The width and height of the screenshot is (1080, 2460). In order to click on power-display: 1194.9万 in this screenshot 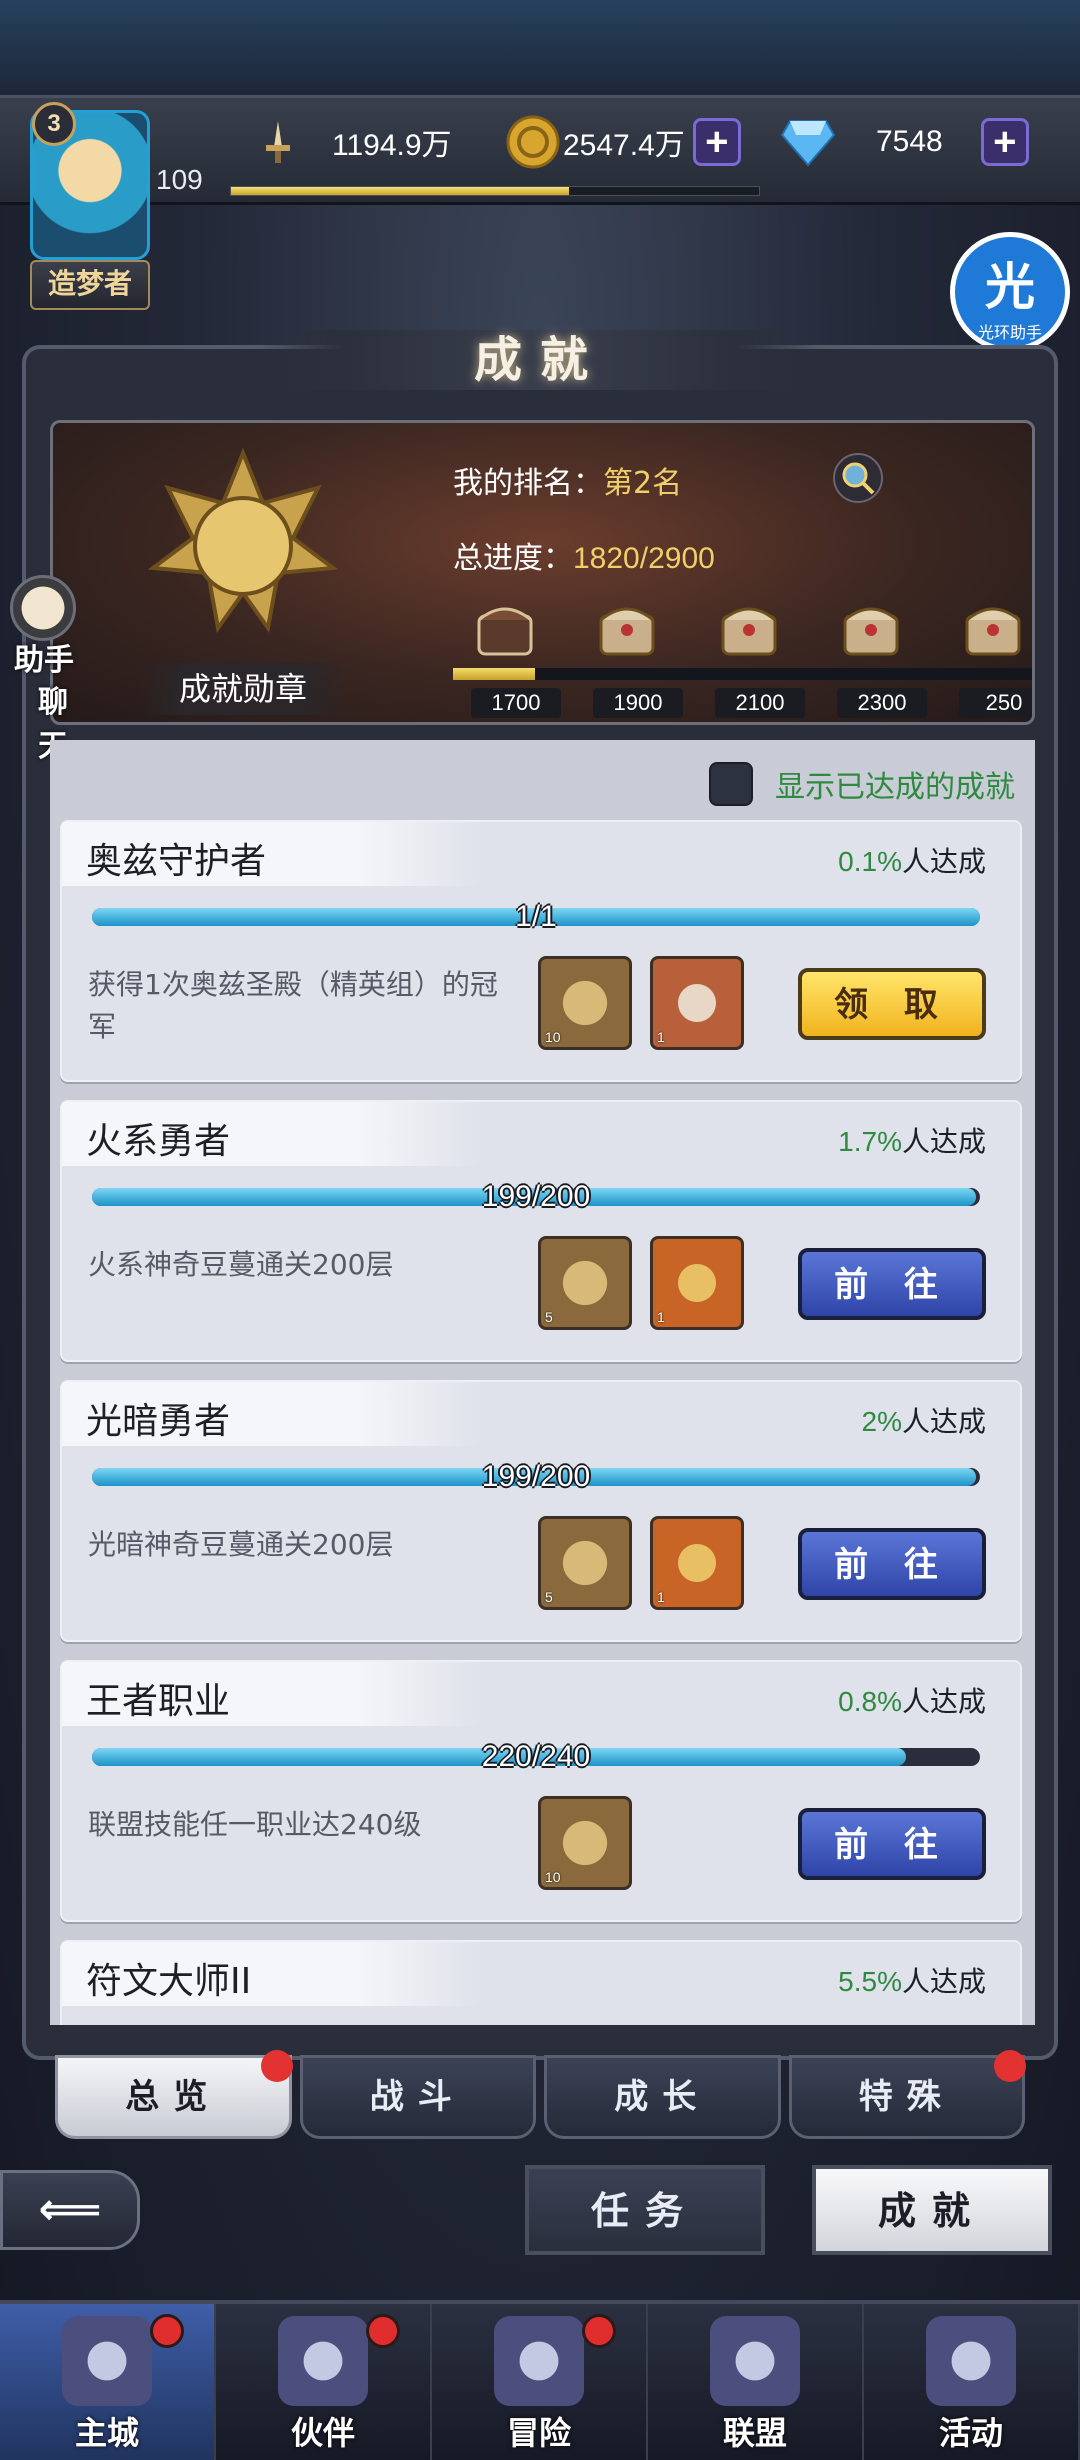, I will do `click(351, 142)`.